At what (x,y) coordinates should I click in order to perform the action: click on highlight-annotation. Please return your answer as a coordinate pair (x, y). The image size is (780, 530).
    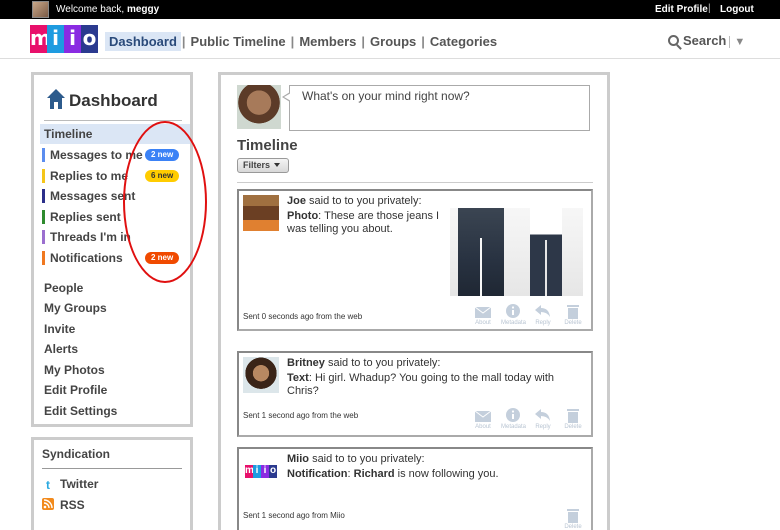
    Looking at the image, I should click on (165, 202).